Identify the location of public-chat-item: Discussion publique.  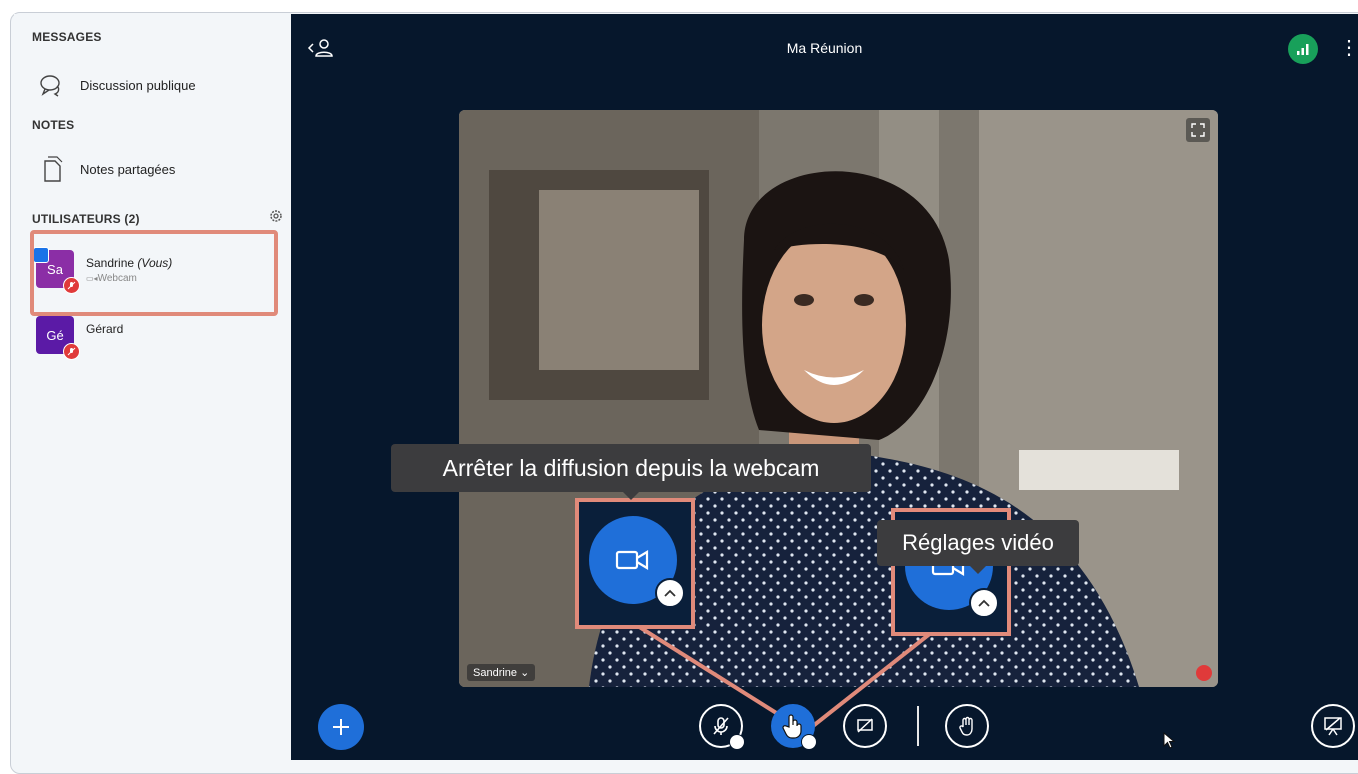
(117, 85).